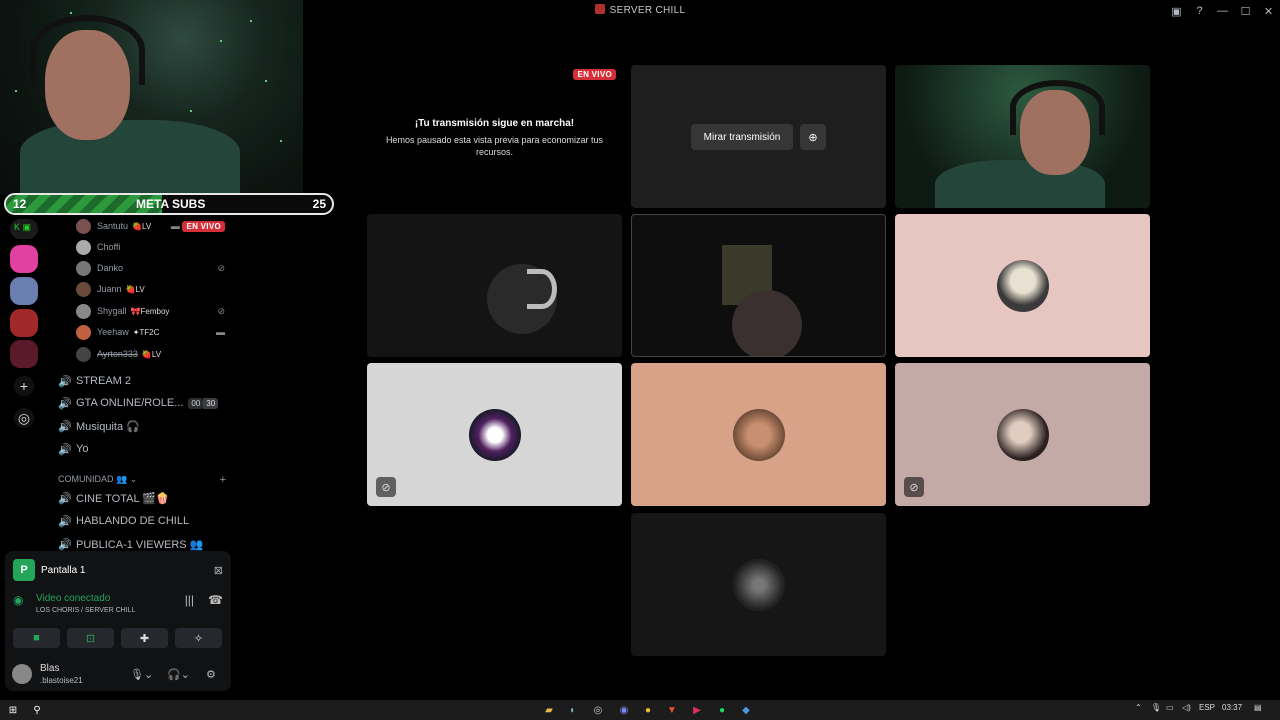 Image resolution: width=1280 pixels, height=720 pixels. What do you see at coordinates (223, 480) in the screenshot?
I see `add-channel-icon: +` at bounding box center [223, 480].